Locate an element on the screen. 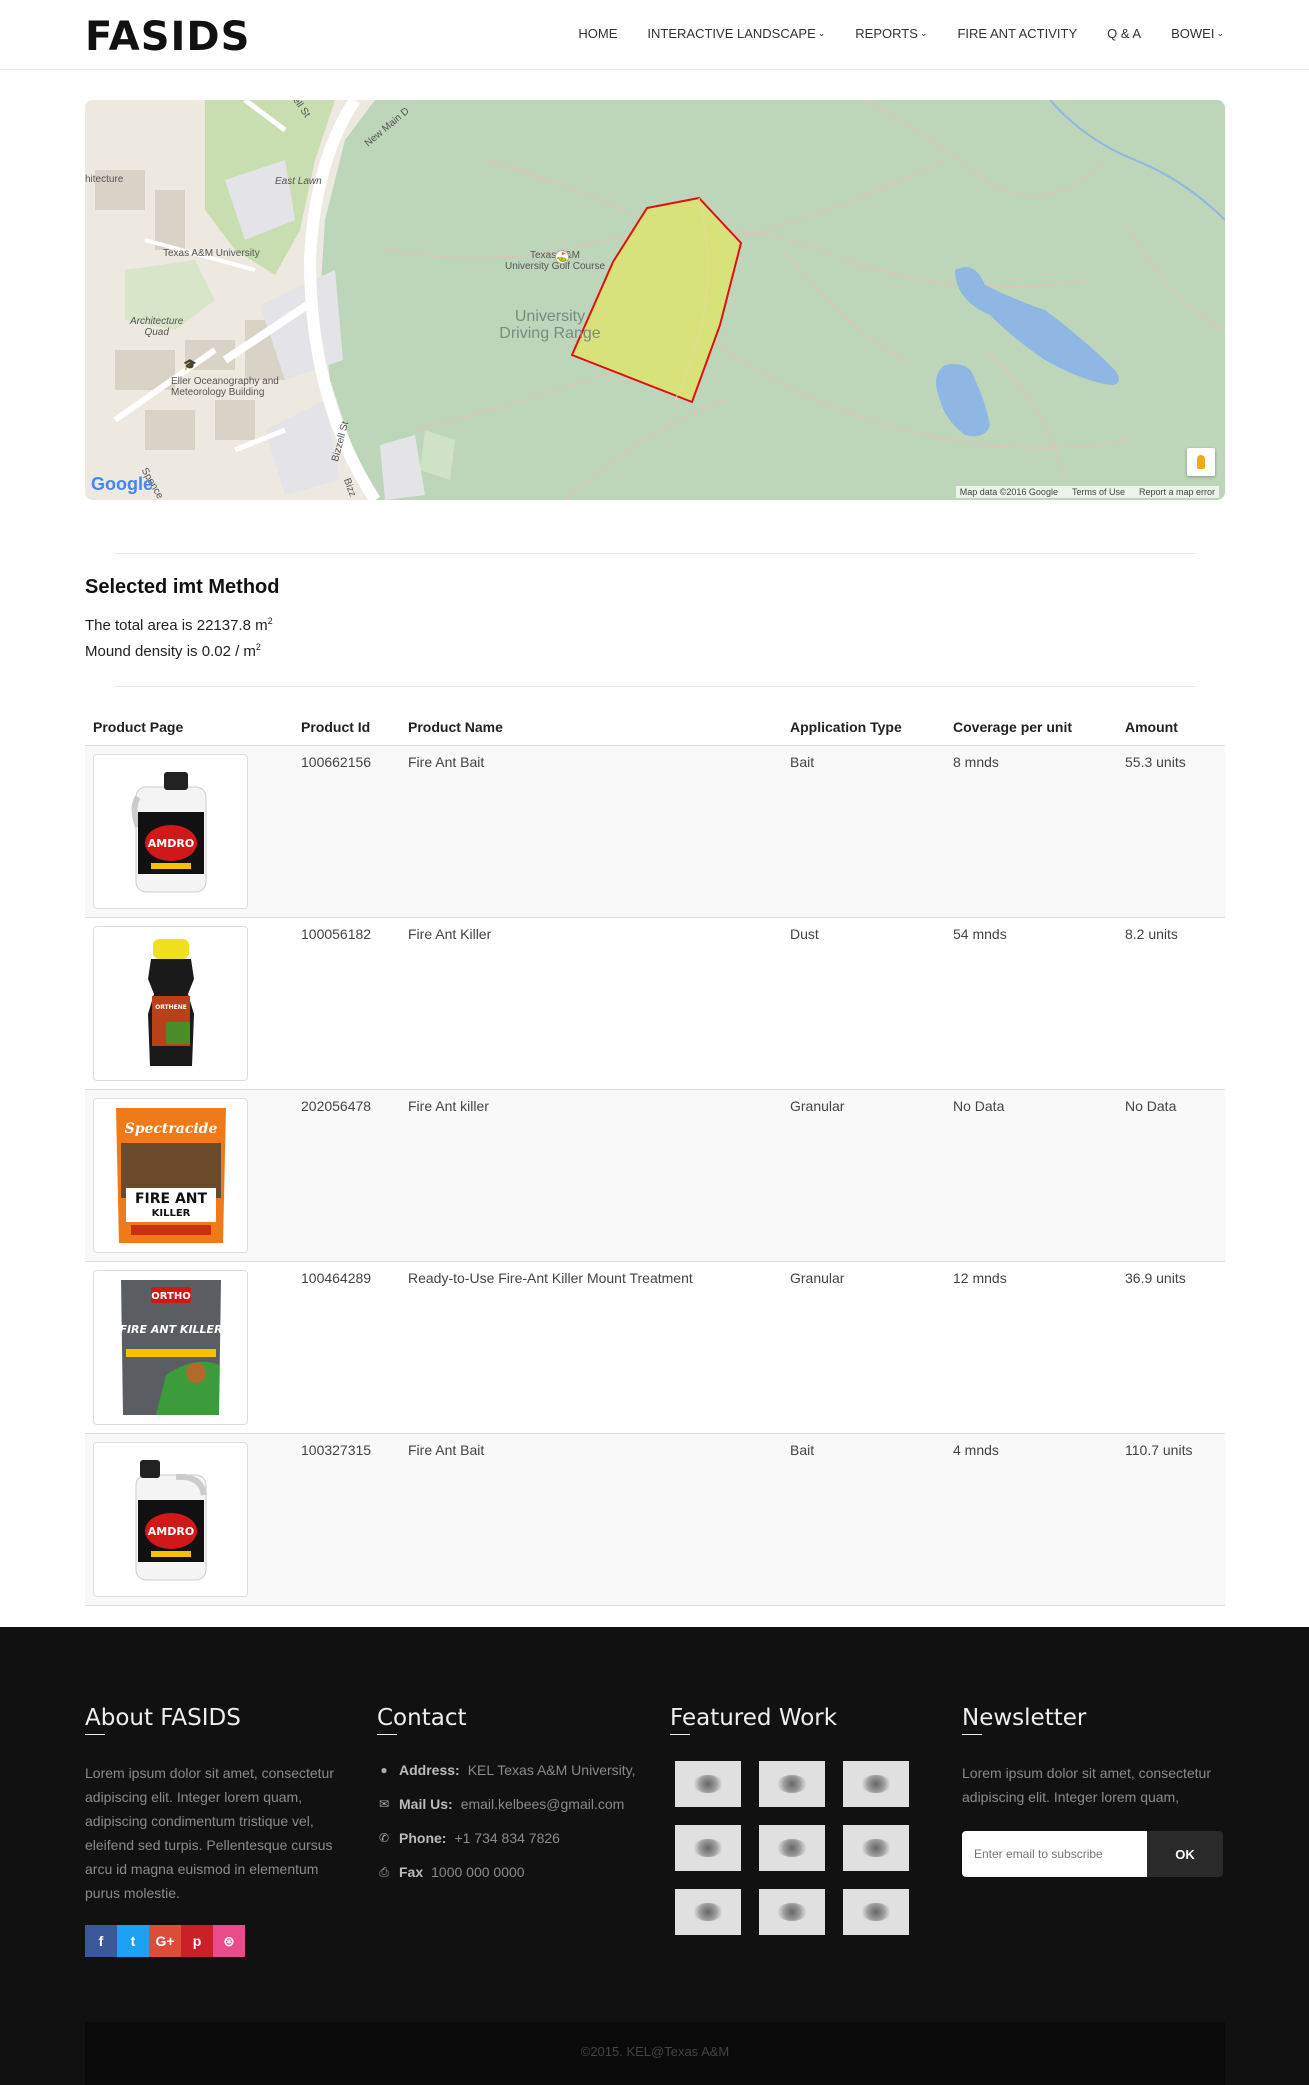 Image resolution: width=1309 pixels, height=2085 pixels. envelope-icon: ✉ is located at coordinates (384, 1804).